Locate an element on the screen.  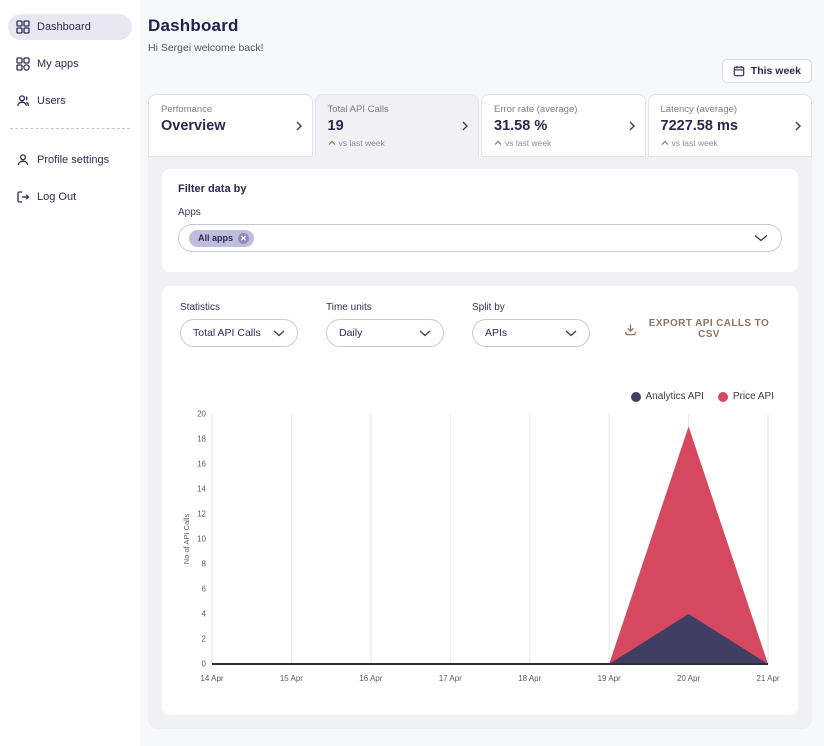
legend-label: Price API is located at coordinates (753, 396).